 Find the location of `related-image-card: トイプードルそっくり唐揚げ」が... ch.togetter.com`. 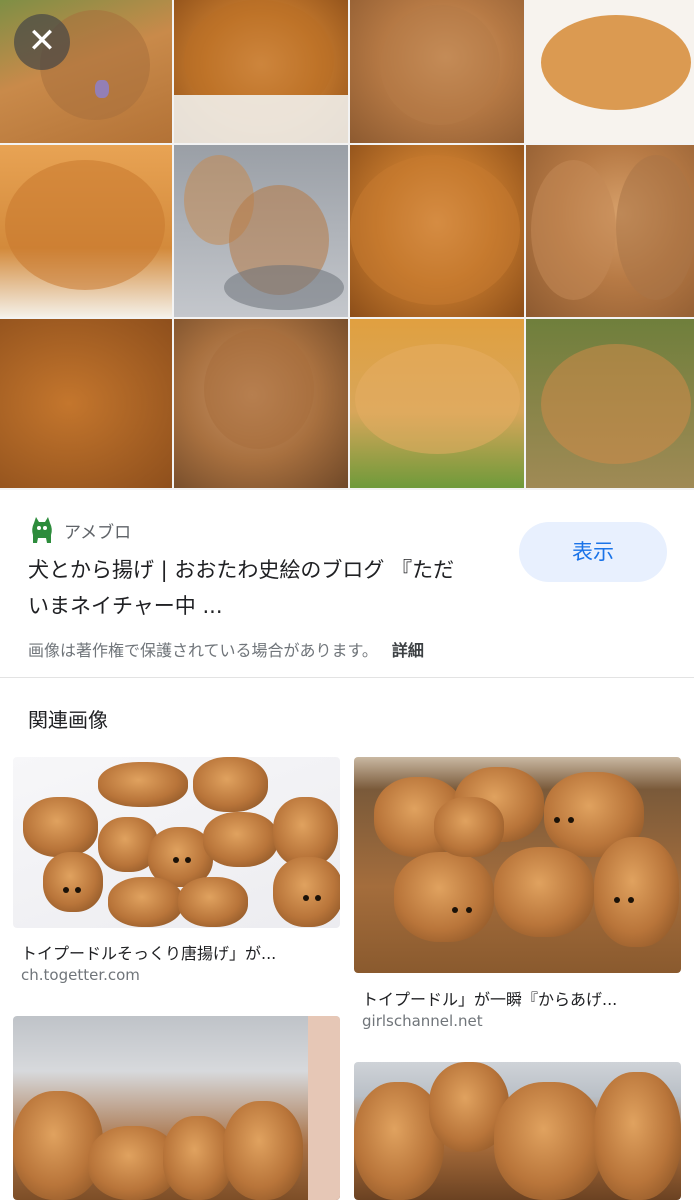

related-image-card: トイプードルそっくり唐揚げ」が... ch.togetter.com is located at coordinates (176, 872).